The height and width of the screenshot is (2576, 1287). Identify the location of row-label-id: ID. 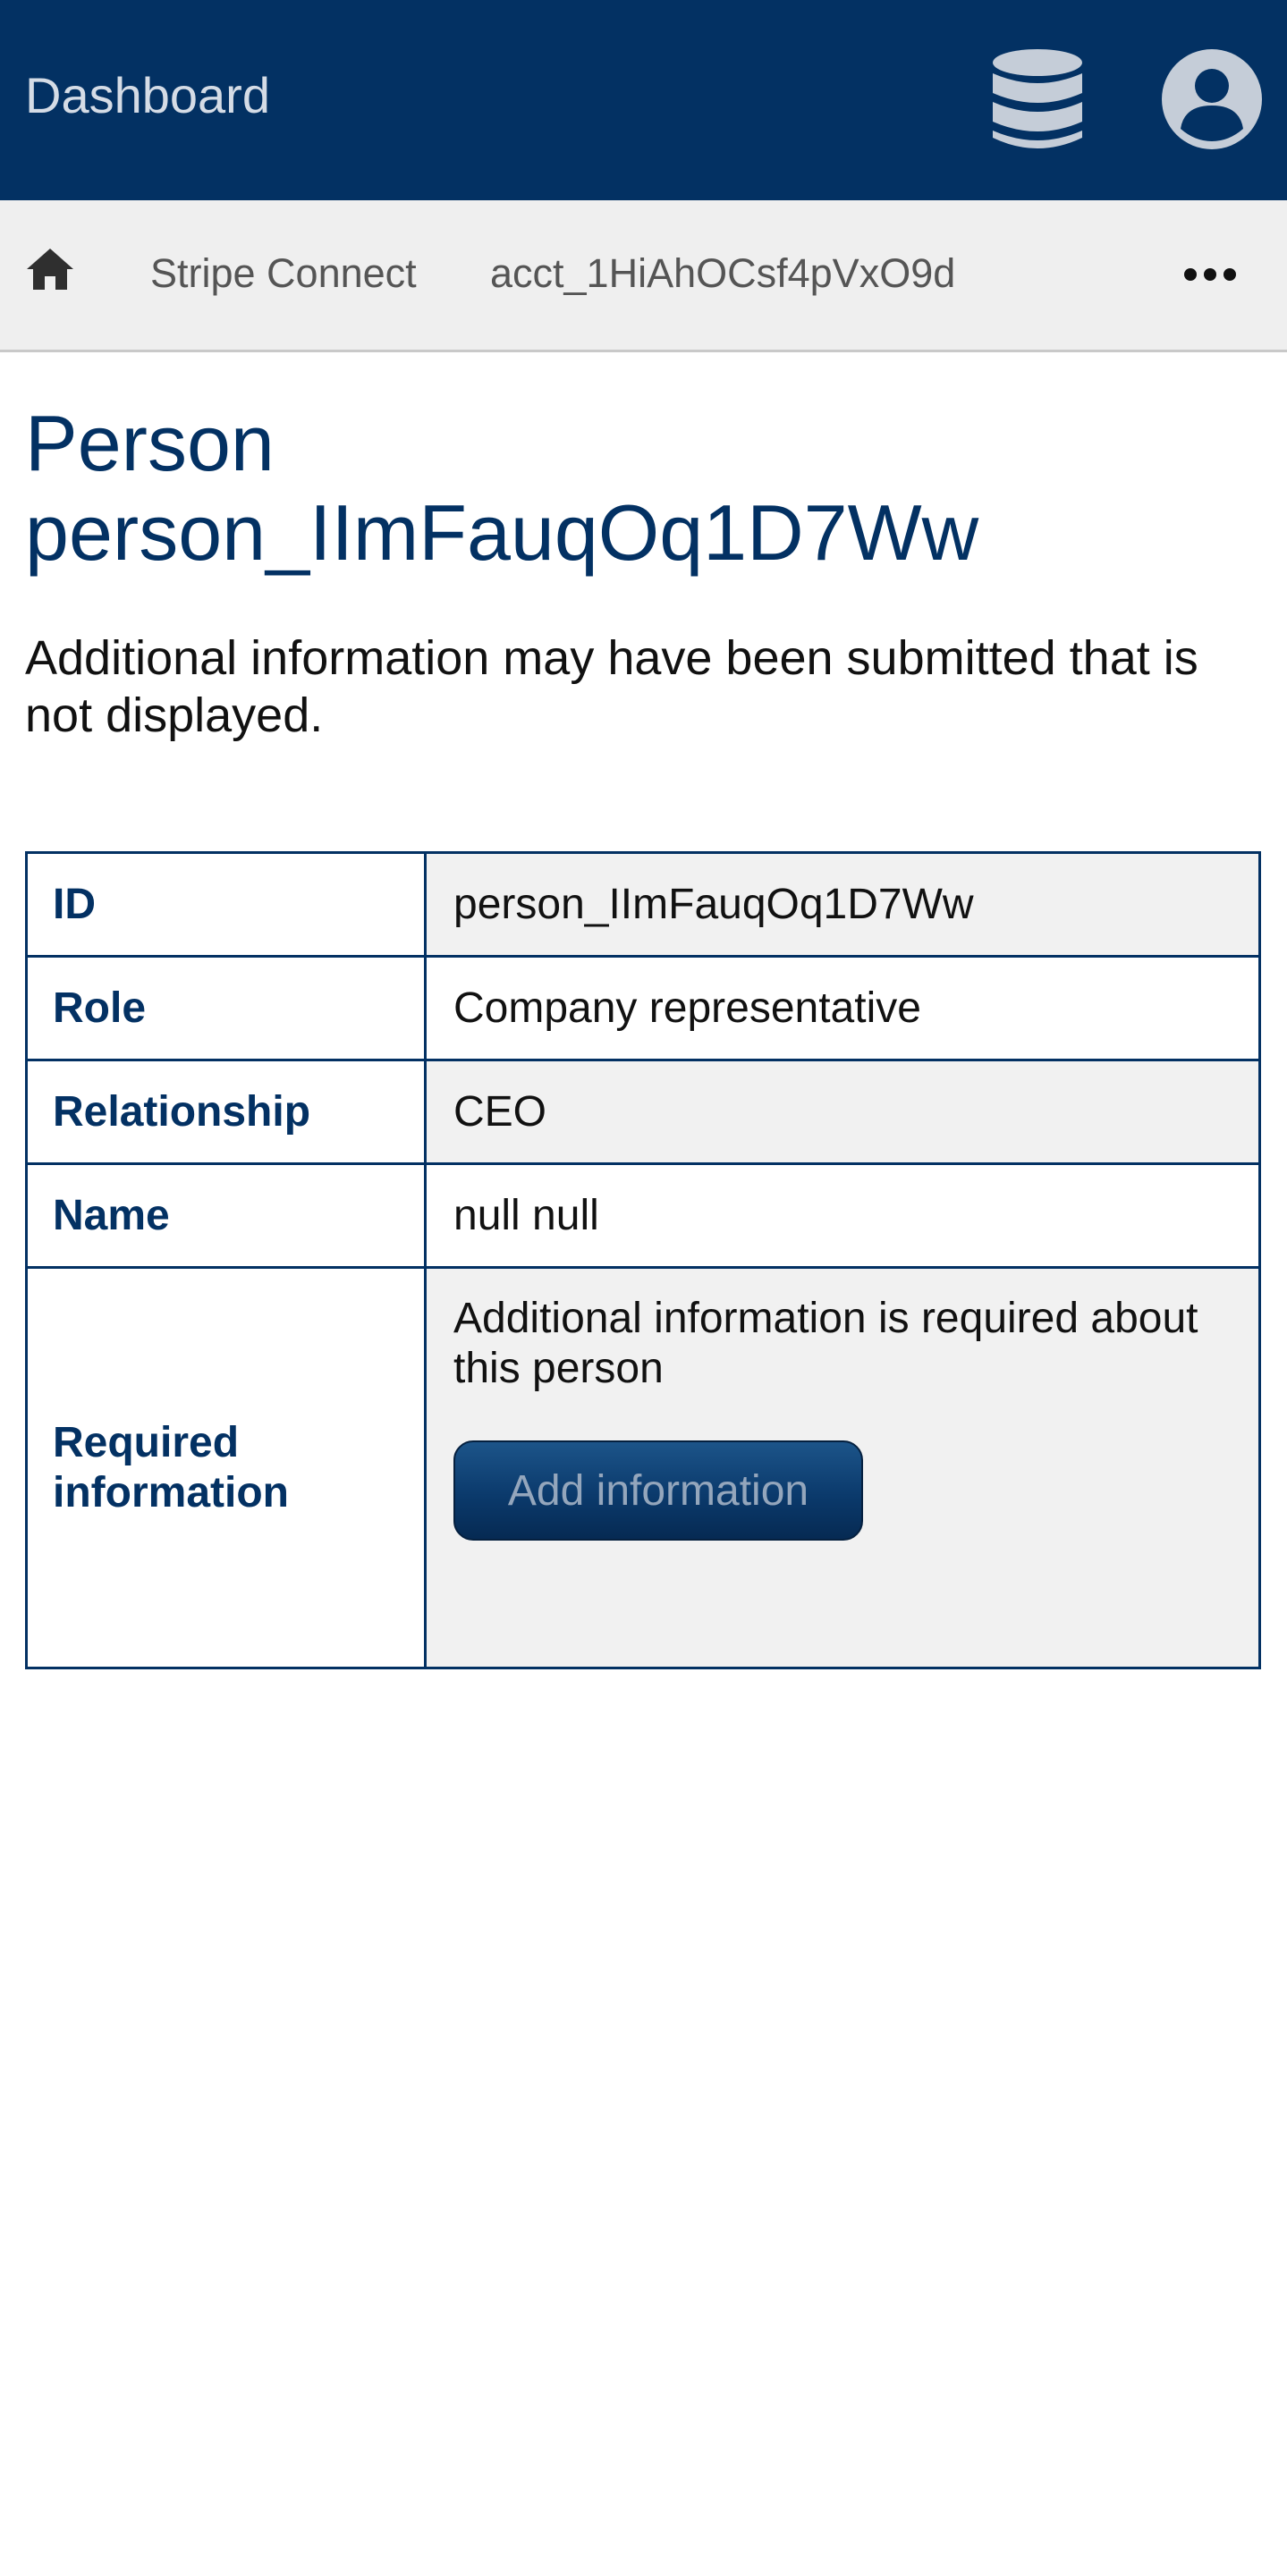
(226, 904).